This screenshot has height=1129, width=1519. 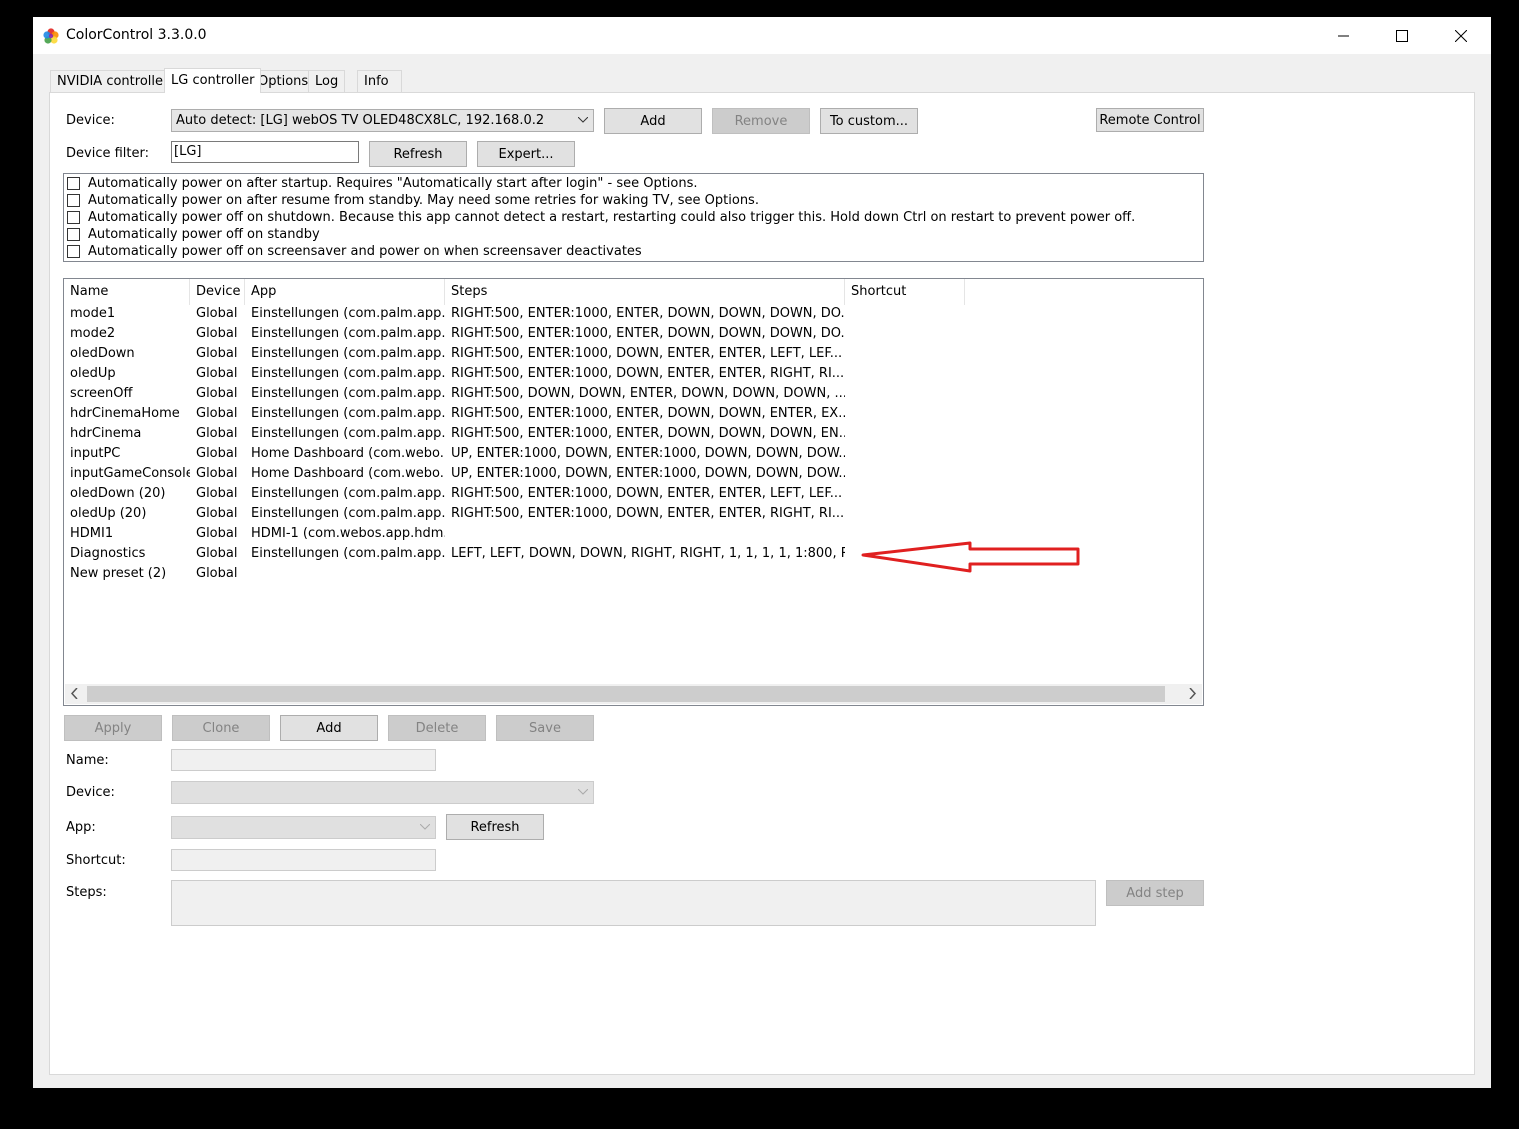 I want to click on delete-button: Delete, so click(x=437, y=728).